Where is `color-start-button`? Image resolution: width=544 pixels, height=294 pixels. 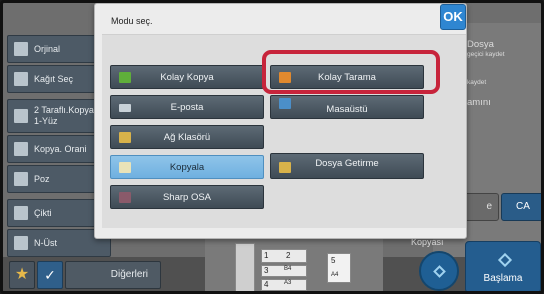
color-start-button is located at coordinates (439, 271).